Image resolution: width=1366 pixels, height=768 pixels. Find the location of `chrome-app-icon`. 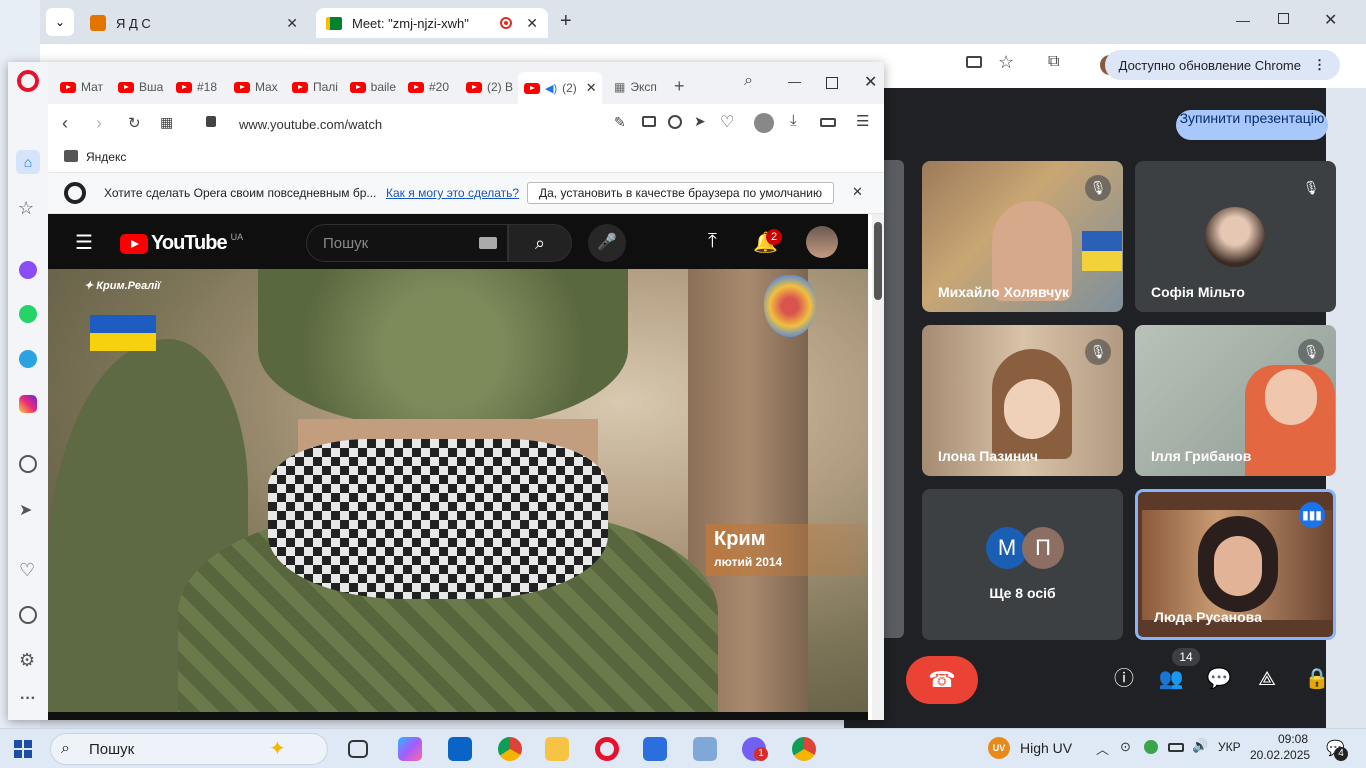

chrome-app-icon is located at coordinates (510, 749).